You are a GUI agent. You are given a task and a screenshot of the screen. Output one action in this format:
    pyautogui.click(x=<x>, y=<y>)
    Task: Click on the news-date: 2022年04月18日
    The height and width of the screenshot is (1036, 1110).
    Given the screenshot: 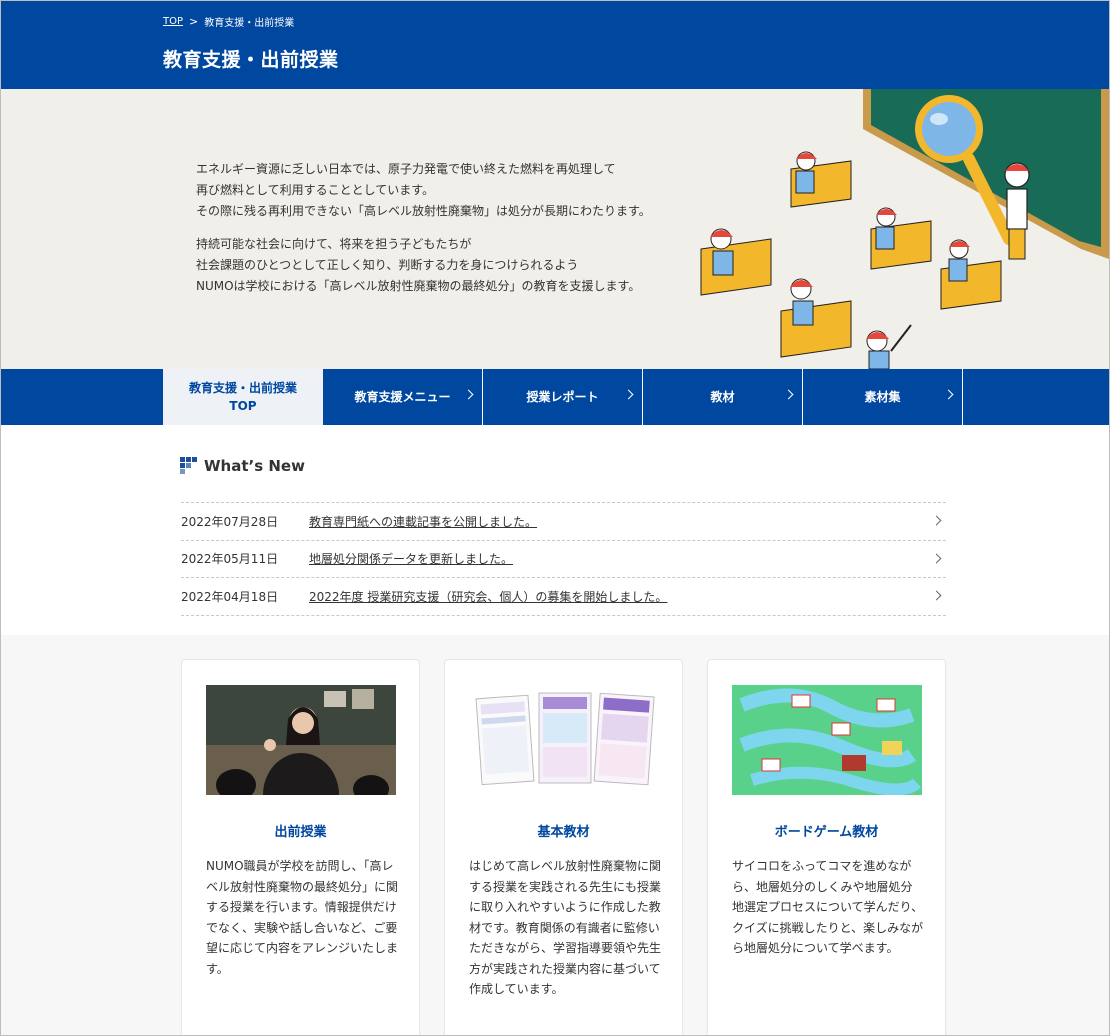 What is the action you would take?
    pyautogui.click(x=230, y=596)
    